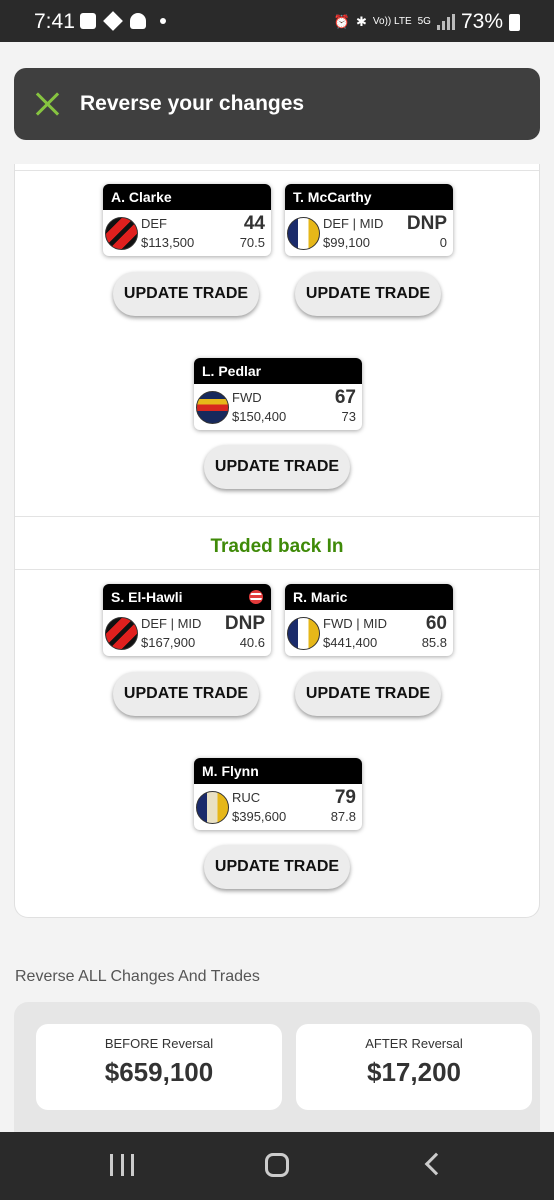 Image resolution: width=554 pixels, height=1200 pixels. Describe the element at coordinates (163, 21) in the screenshot. I see `more-notifications-icon` at that location.